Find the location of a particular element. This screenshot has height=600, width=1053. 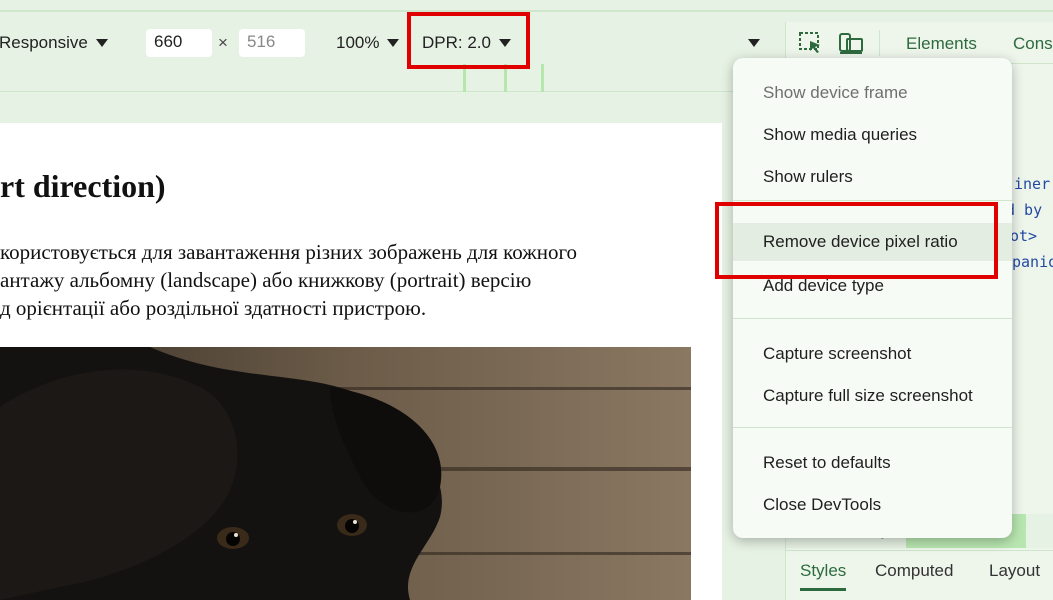

styles-tab-bar: Styles Computed Layout is located at coordinates (919, 570).